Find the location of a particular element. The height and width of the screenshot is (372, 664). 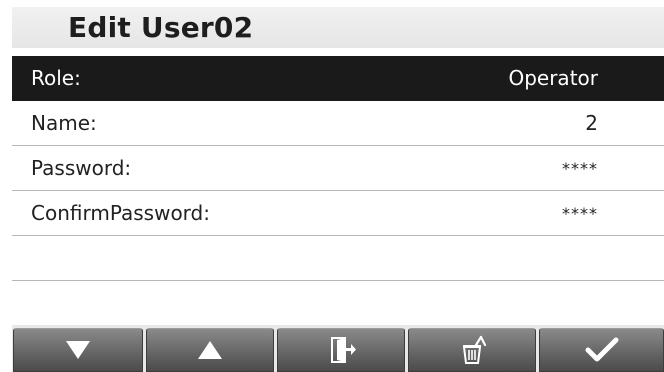

field-label-password: Password: is located at coordinates (81, 168).